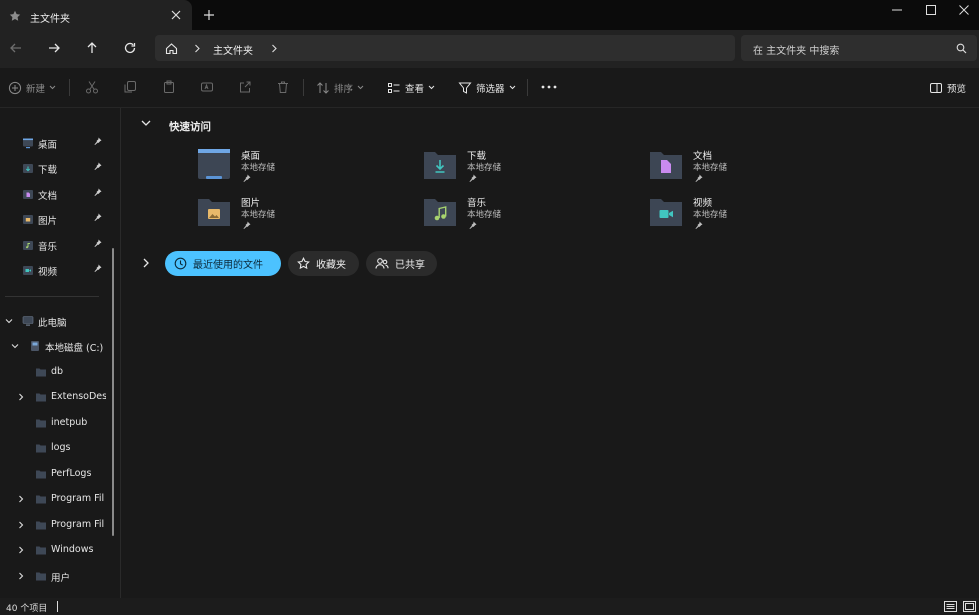  What do you see at coordinates (283, 87) in the screenshot?
I see `delete-icon` at bounding box center [283, 87].